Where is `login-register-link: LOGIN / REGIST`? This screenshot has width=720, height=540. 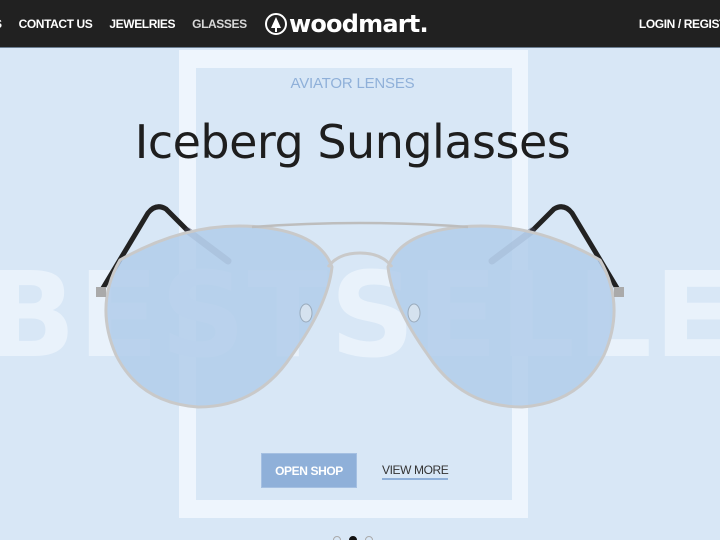 login-register-link: LOGIN / REGIST is located at coordinates (679, 24).